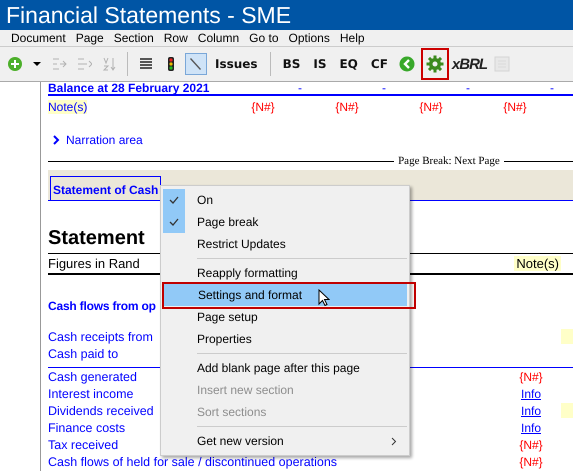 The height and width of the screenshot is (471, 573). I want to click on menu-item: Document, so click(38, 38).